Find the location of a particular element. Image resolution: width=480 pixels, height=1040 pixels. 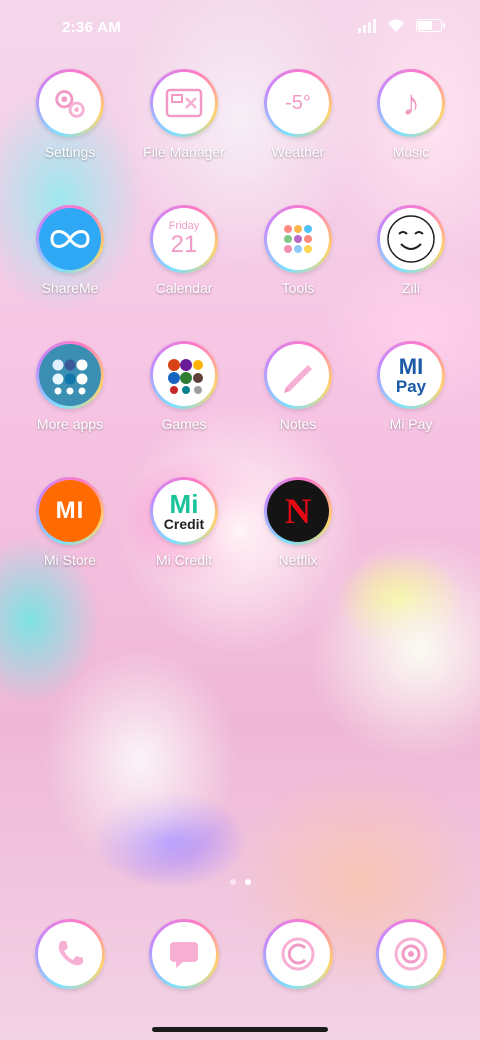

app-music: ♪ Music is located at coordinates (411, 114).